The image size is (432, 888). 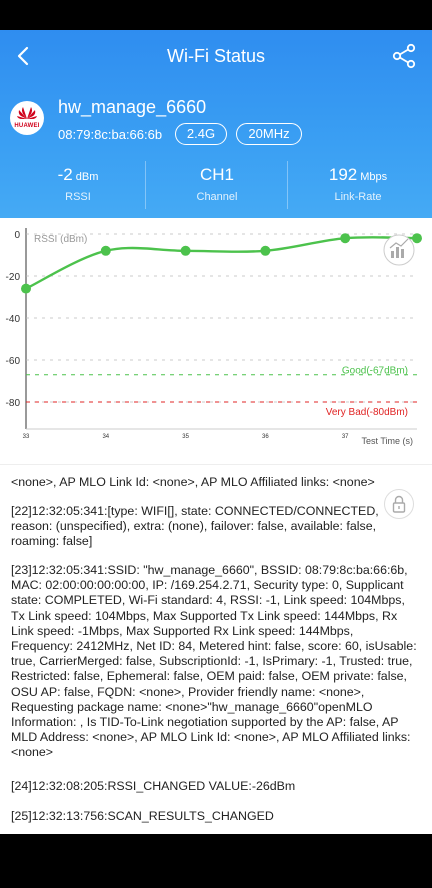 I want to click on share-icon, so click(x=404, y=56).